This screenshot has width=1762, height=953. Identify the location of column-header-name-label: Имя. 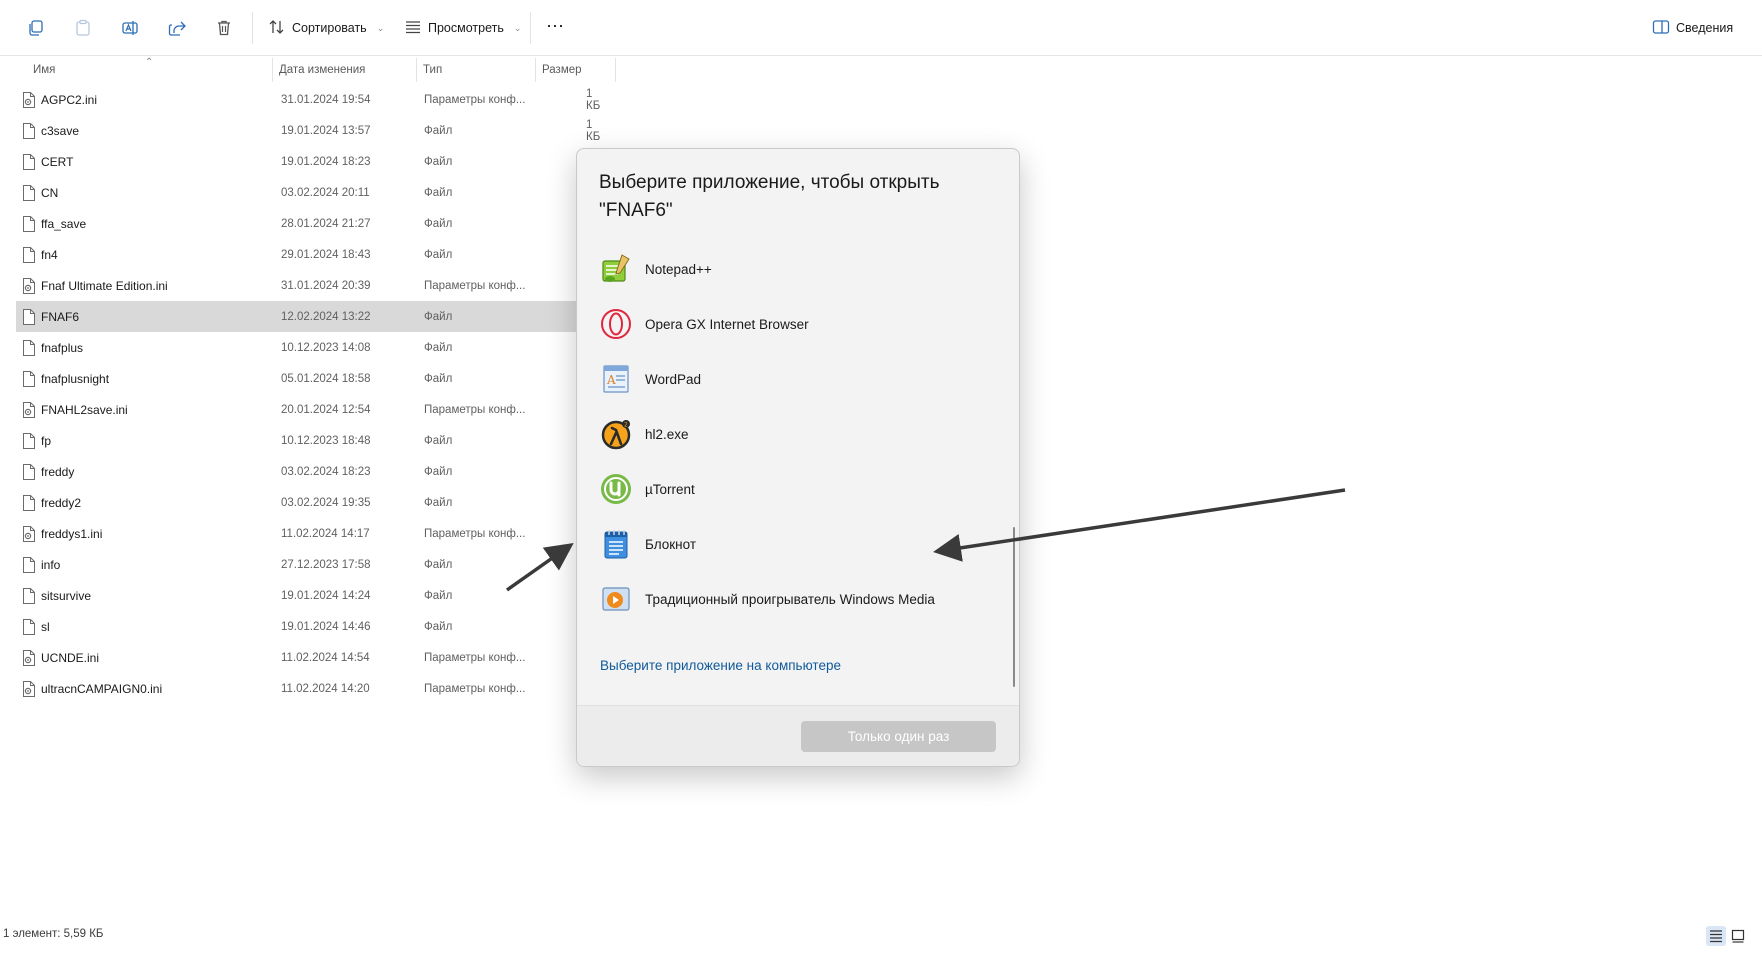
(44, 70).